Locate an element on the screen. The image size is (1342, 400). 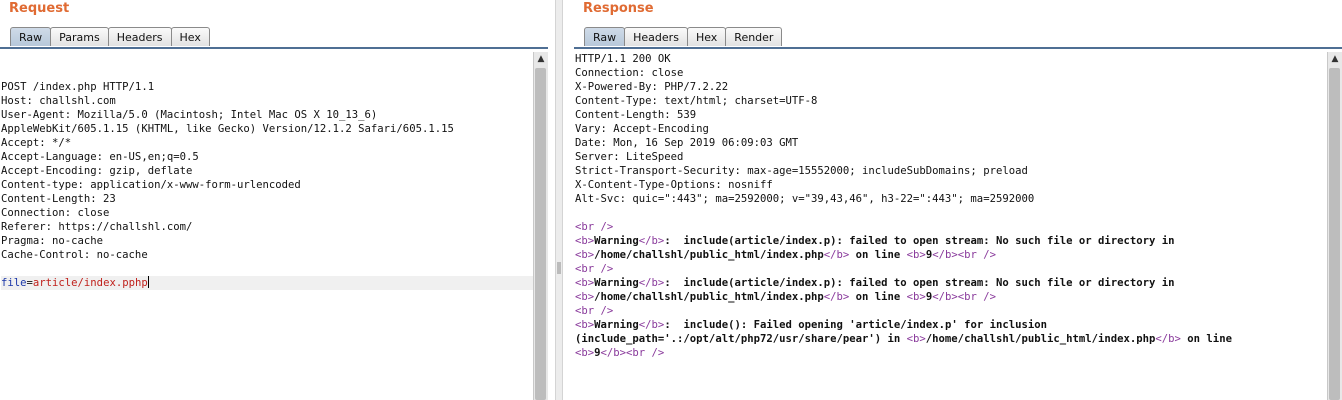
response-tab-render: Render is located at coordinates (754, 36).